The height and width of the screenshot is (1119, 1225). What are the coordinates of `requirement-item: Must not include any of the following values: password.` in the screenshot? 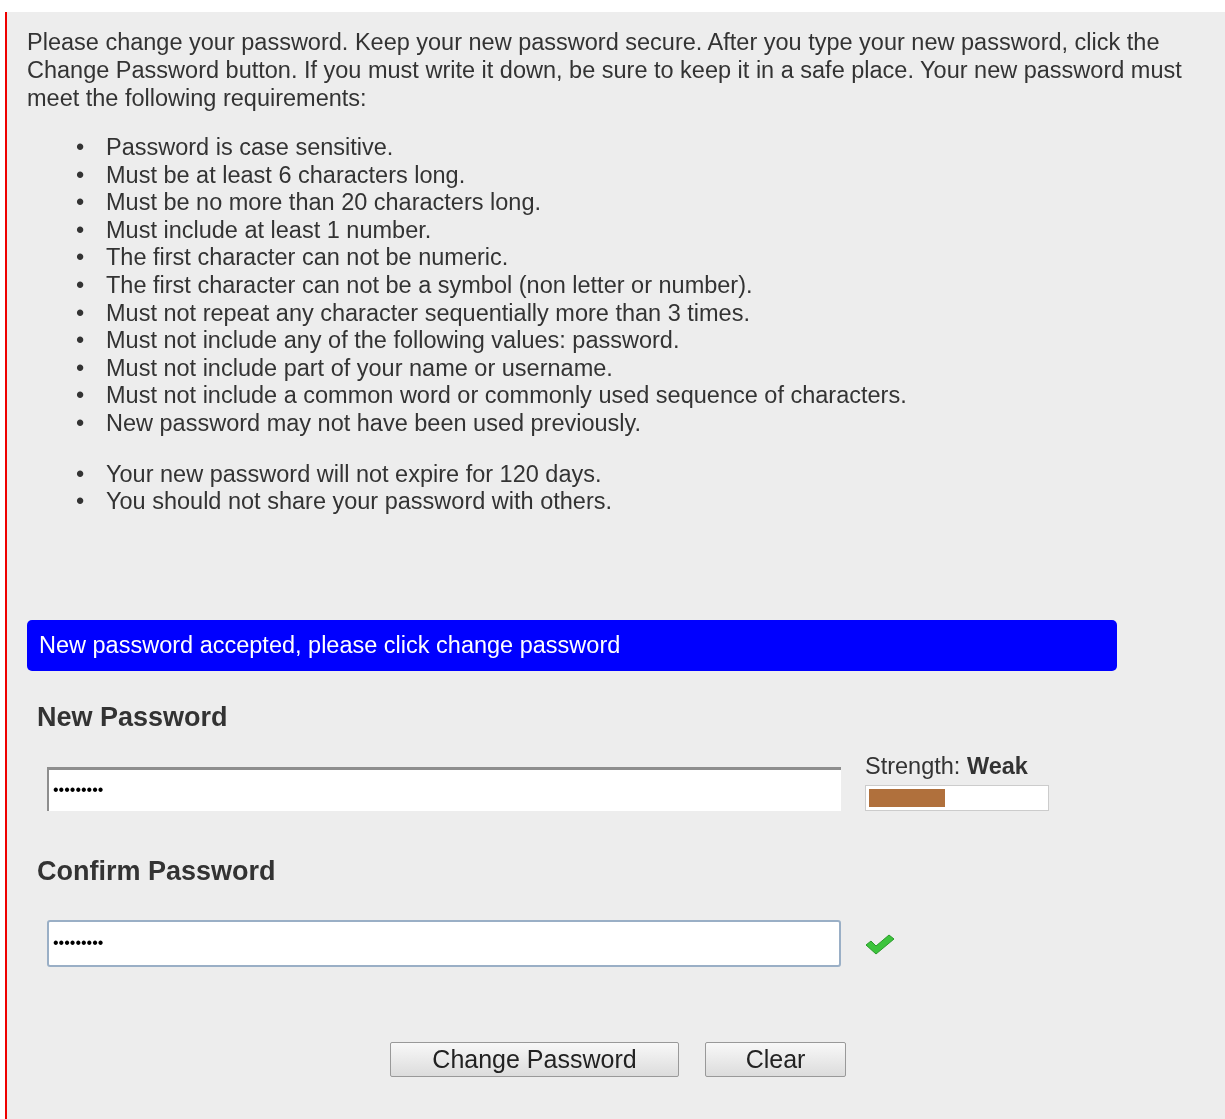 It's located at (393, 341).